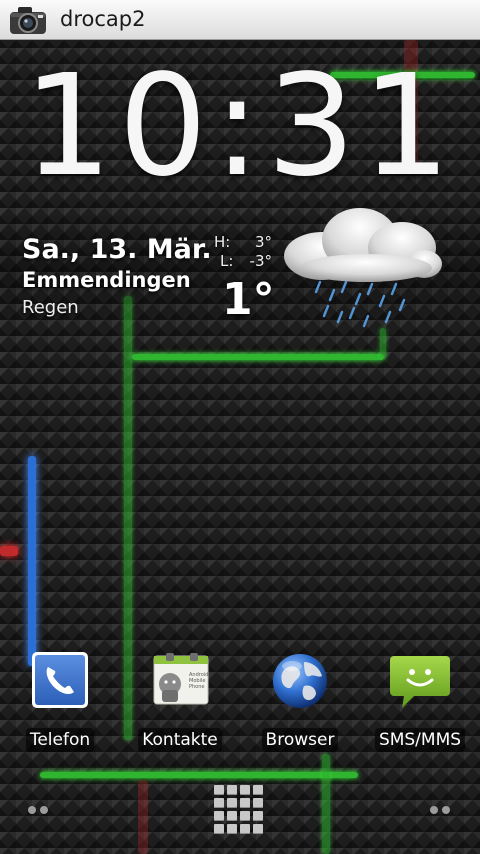 Image resolution: width=480 pixels, height=854 pixels. I want to click on rain-cloud-icon, so click(363, 268).